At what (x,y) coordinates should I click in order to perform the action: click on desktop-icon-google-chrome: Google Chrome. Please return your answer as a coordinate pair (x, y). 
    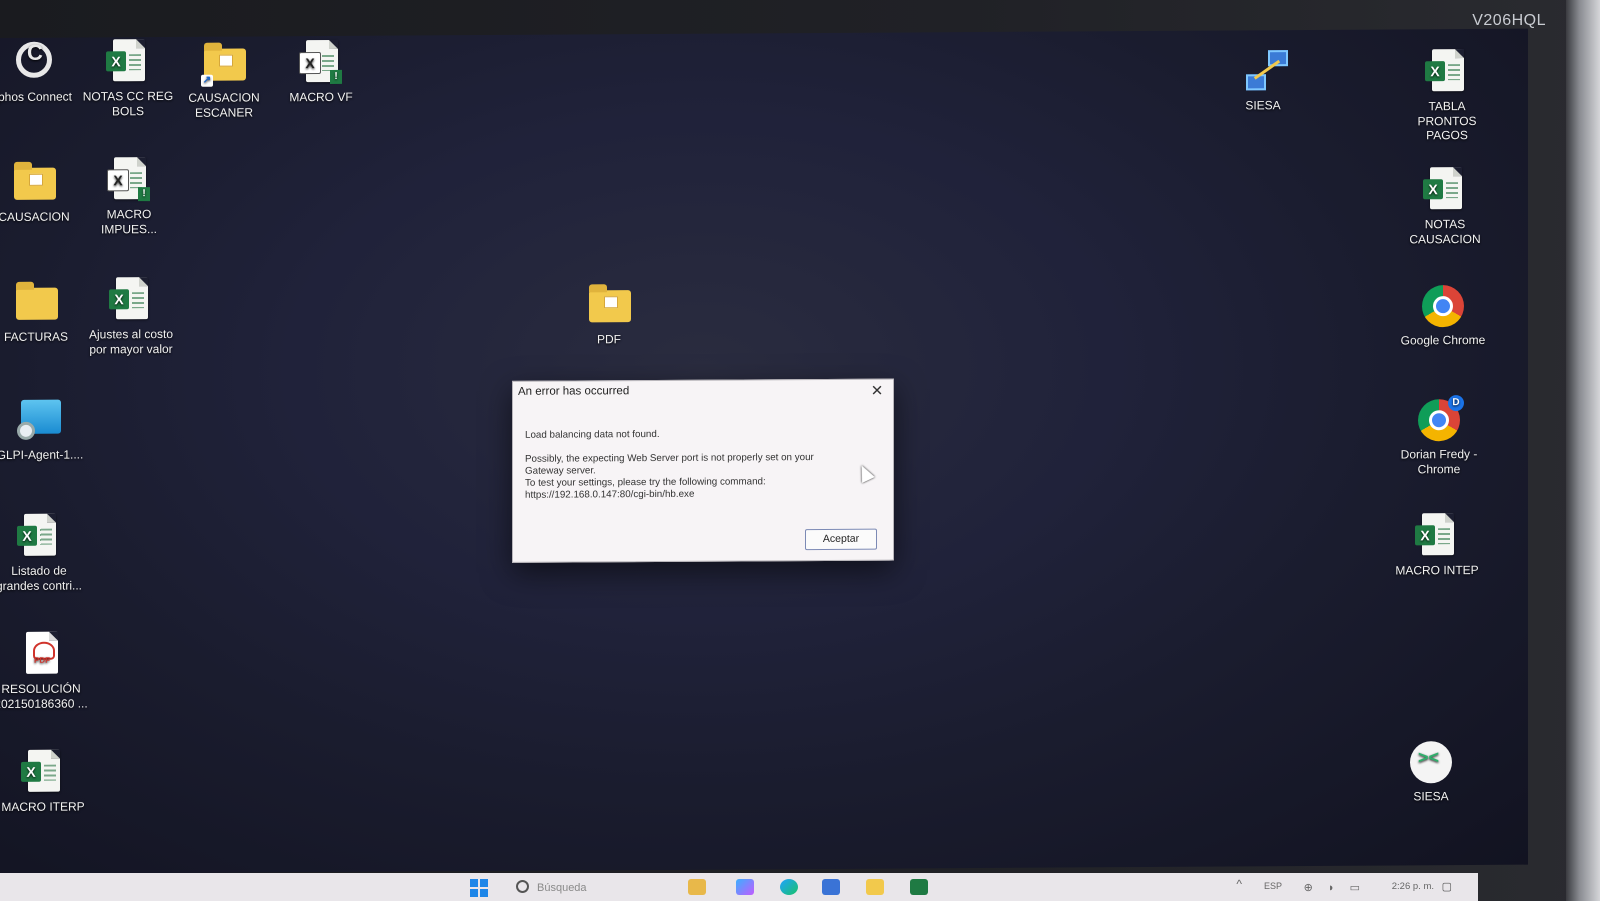
    Looking at the image, I should click on (1443, 315).